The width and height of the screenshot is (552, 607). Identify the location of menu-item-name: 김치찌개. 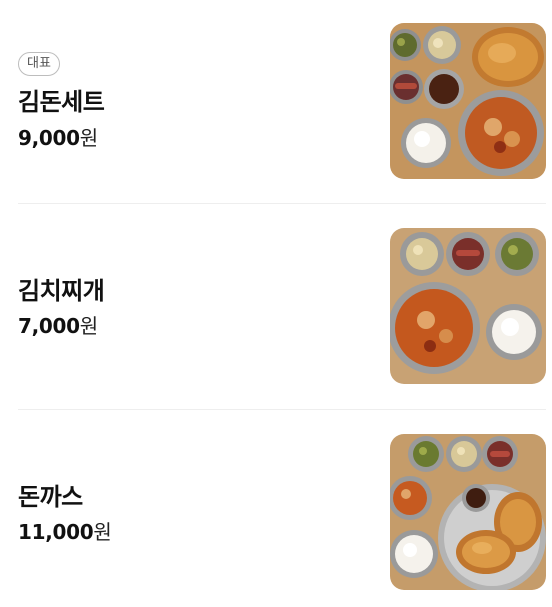
(61, 291).